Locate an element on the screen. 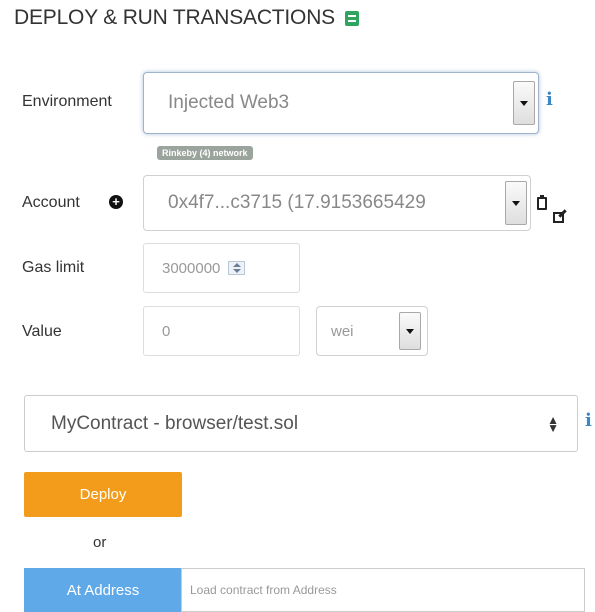  panel-title-text: DEPLOY & RUN TRANSACTIONS is located at coordinates (174, 17).